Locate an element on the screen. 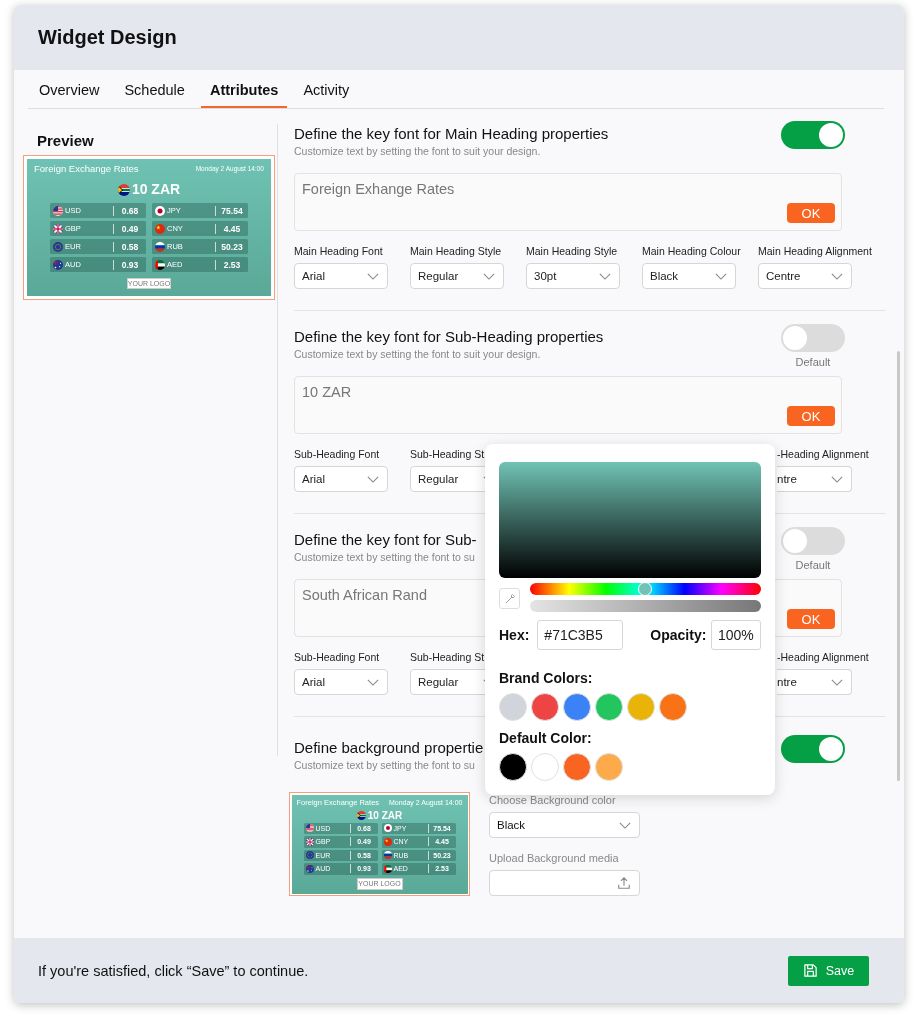 This screenshot has height=1024, width=917. page-title: Widget Design is located at coordinates (107, 37).